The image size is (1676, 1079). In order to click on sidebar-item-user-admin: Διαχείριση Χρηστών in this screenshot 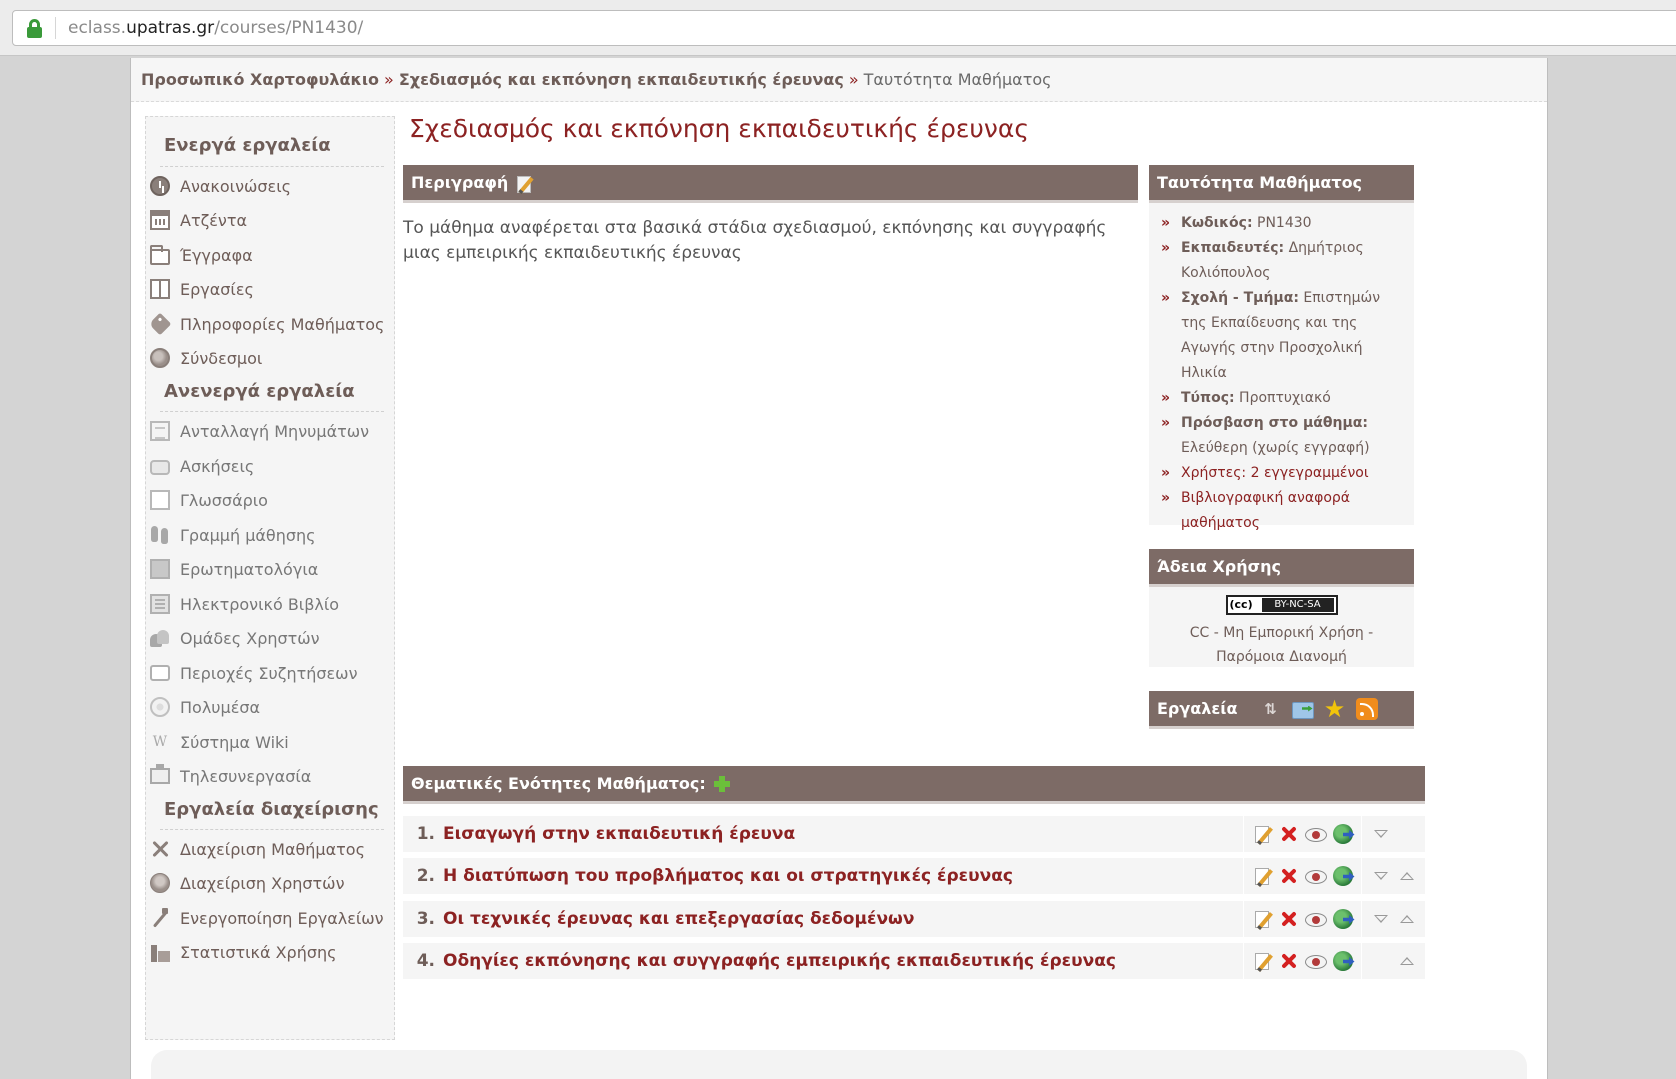, I will do `click(247, 883)`.